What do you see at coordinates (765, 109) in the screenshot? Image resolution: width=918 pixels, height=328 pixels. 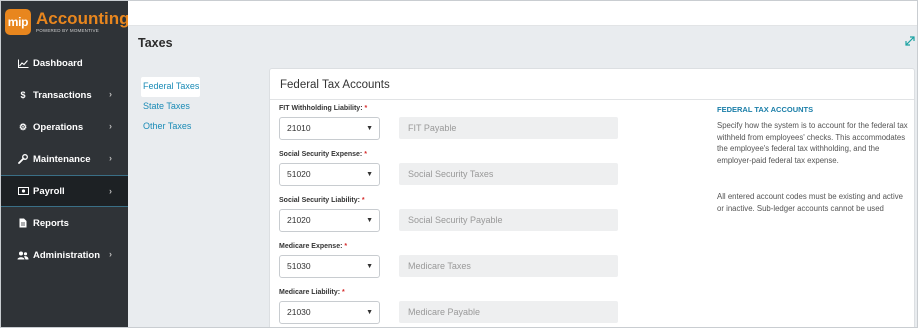 I see `help-title: FEDERAL TAX ACCOUNTS` at bounding box center [765, 109].